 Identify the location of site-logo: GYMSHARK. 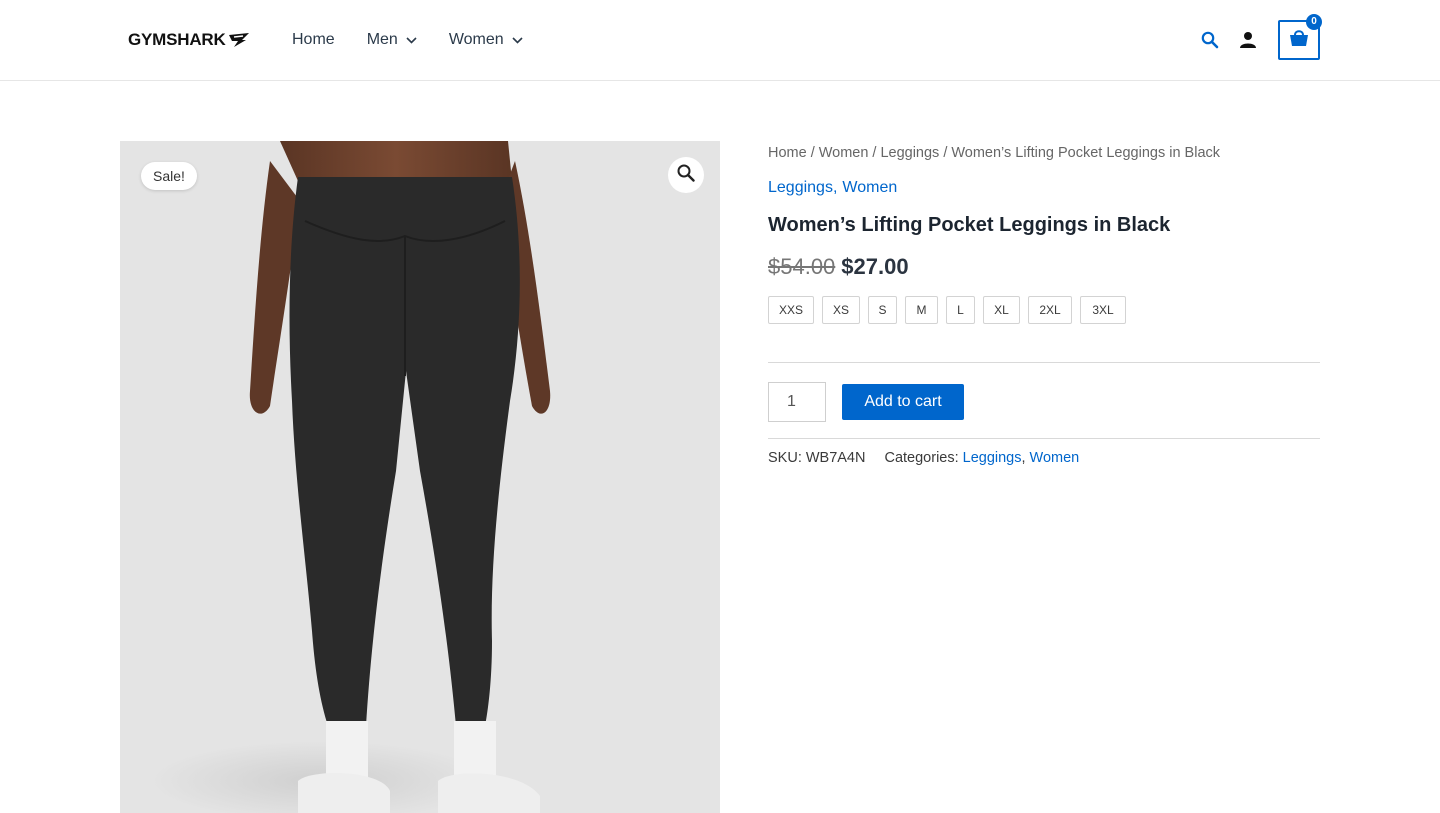
(189, 40).